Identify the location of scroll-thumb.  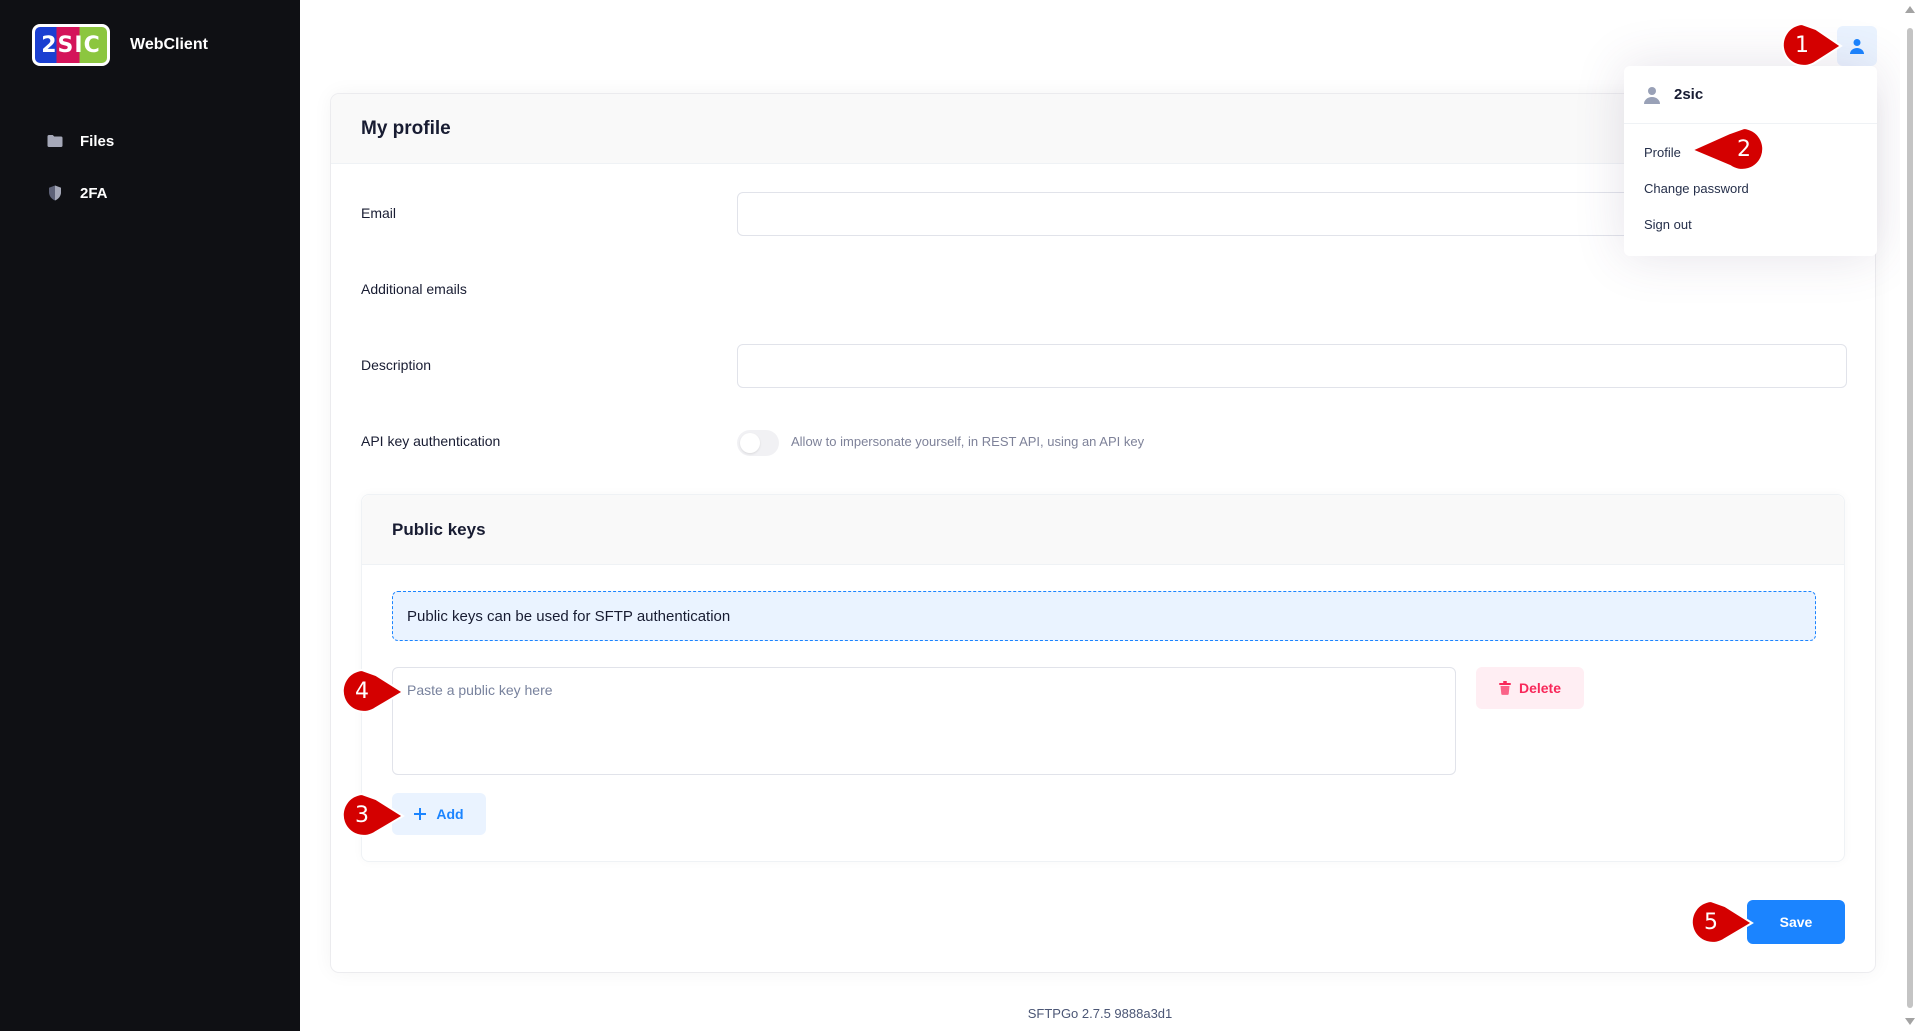
(1910, 518).